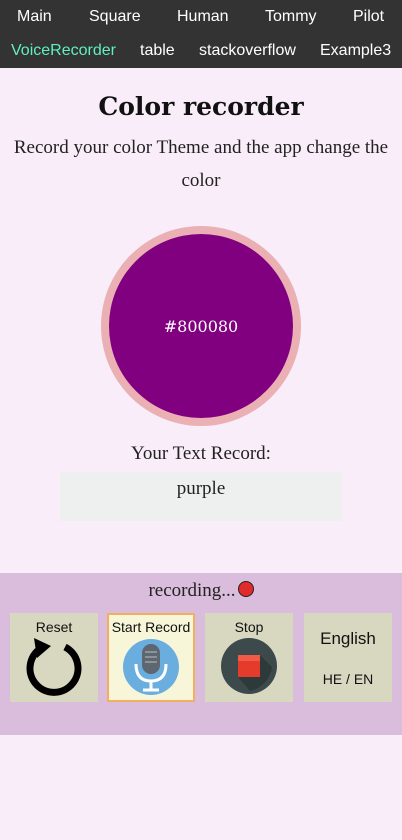 This screenshot has height=840, width=402. What do you see at coordinates (247, 51) in the screenshot?
I see `nav-link-stackoverflow: stackoverflow` at bounding box center [247, 51].